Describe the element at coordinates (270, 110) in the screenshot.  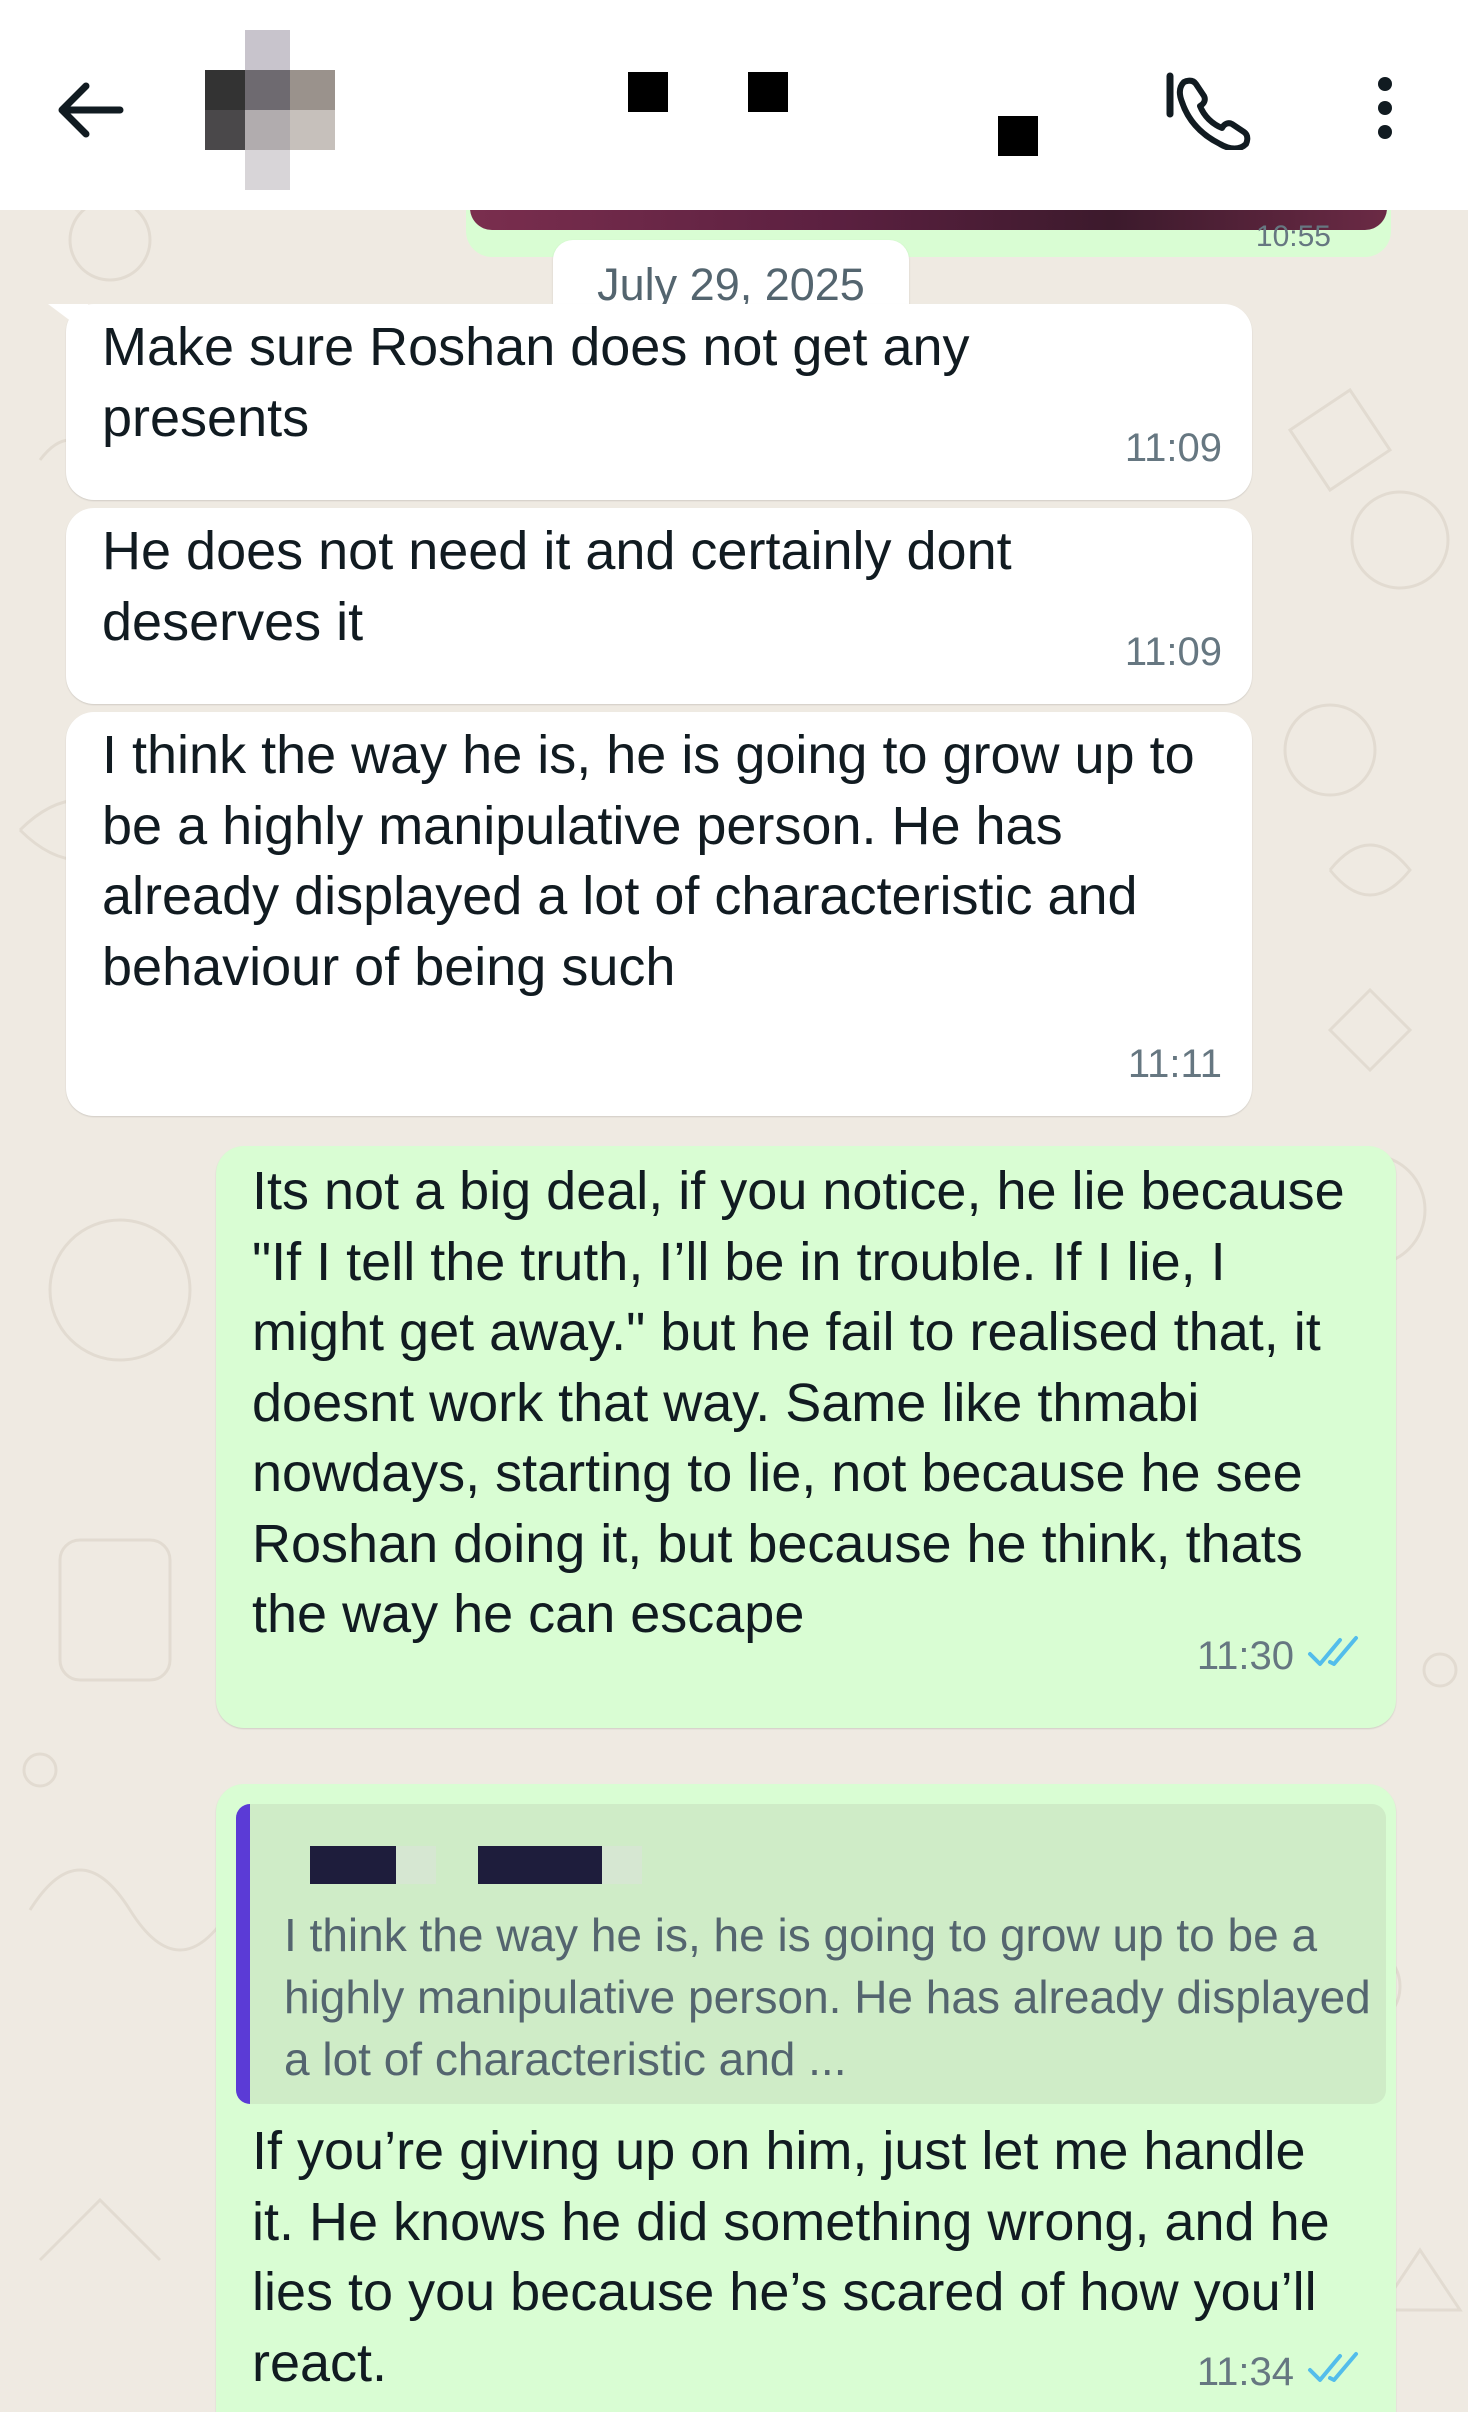
I see `avatar` at that location.